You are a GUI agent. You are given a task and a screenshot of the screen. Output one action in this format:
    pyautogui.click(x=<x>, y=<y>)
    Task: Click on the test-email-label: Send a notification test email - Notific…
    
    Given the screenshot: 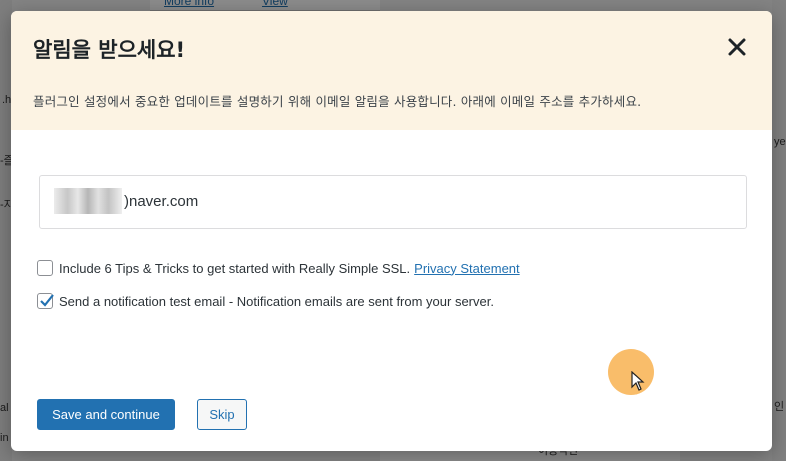 What is the action you would take?
    pyautogui.click(x=276, y=301)
    